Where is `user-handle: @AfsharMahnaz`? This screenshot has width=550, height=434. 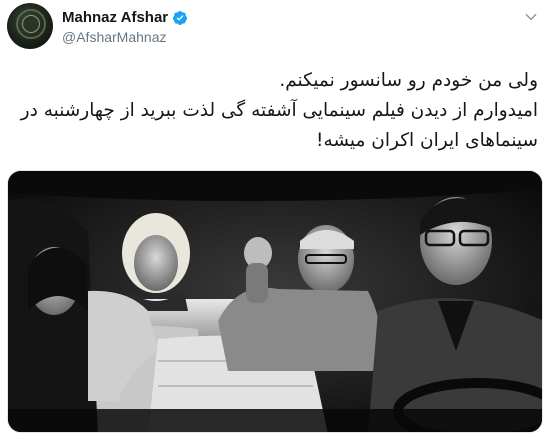
user-handle: @AfsharMahnaz is located at coordinates (114, 37).